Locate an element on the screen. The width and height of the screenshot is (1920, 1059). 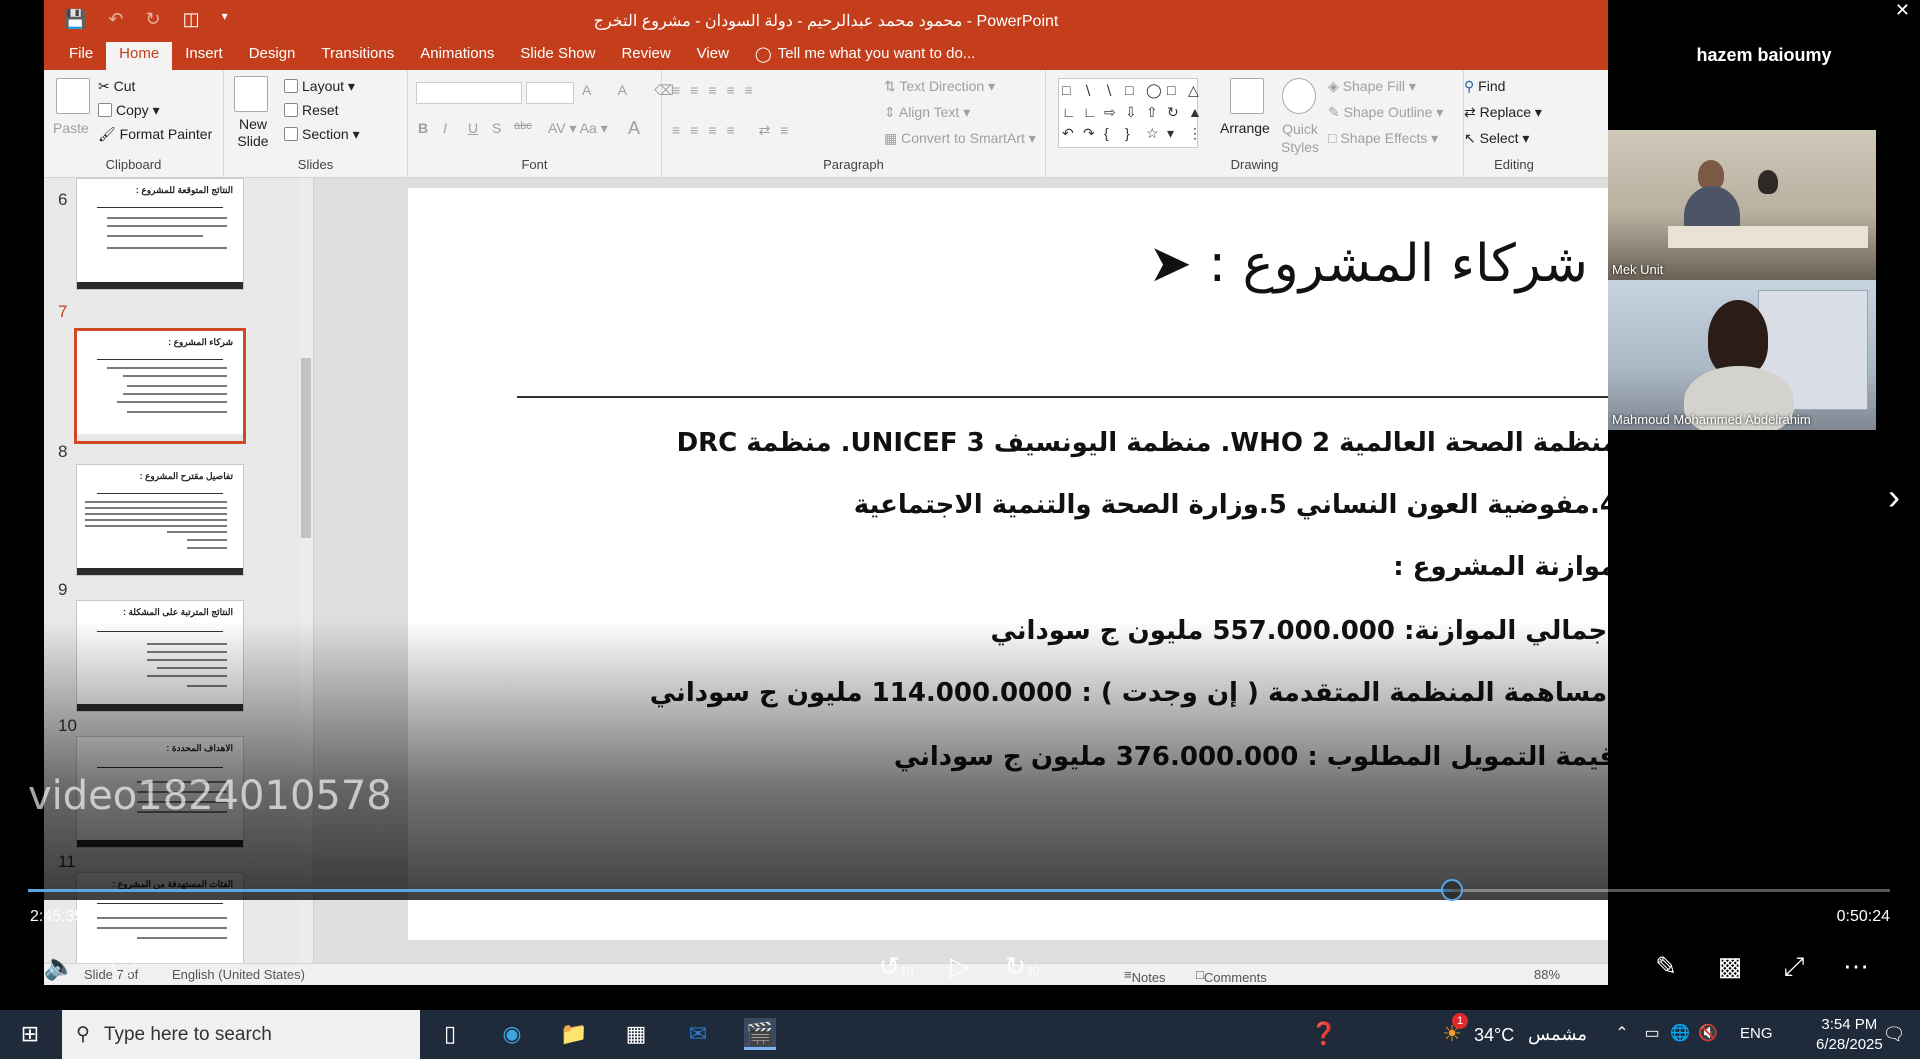
new-slide-icon is located at coordinates (251, 94).